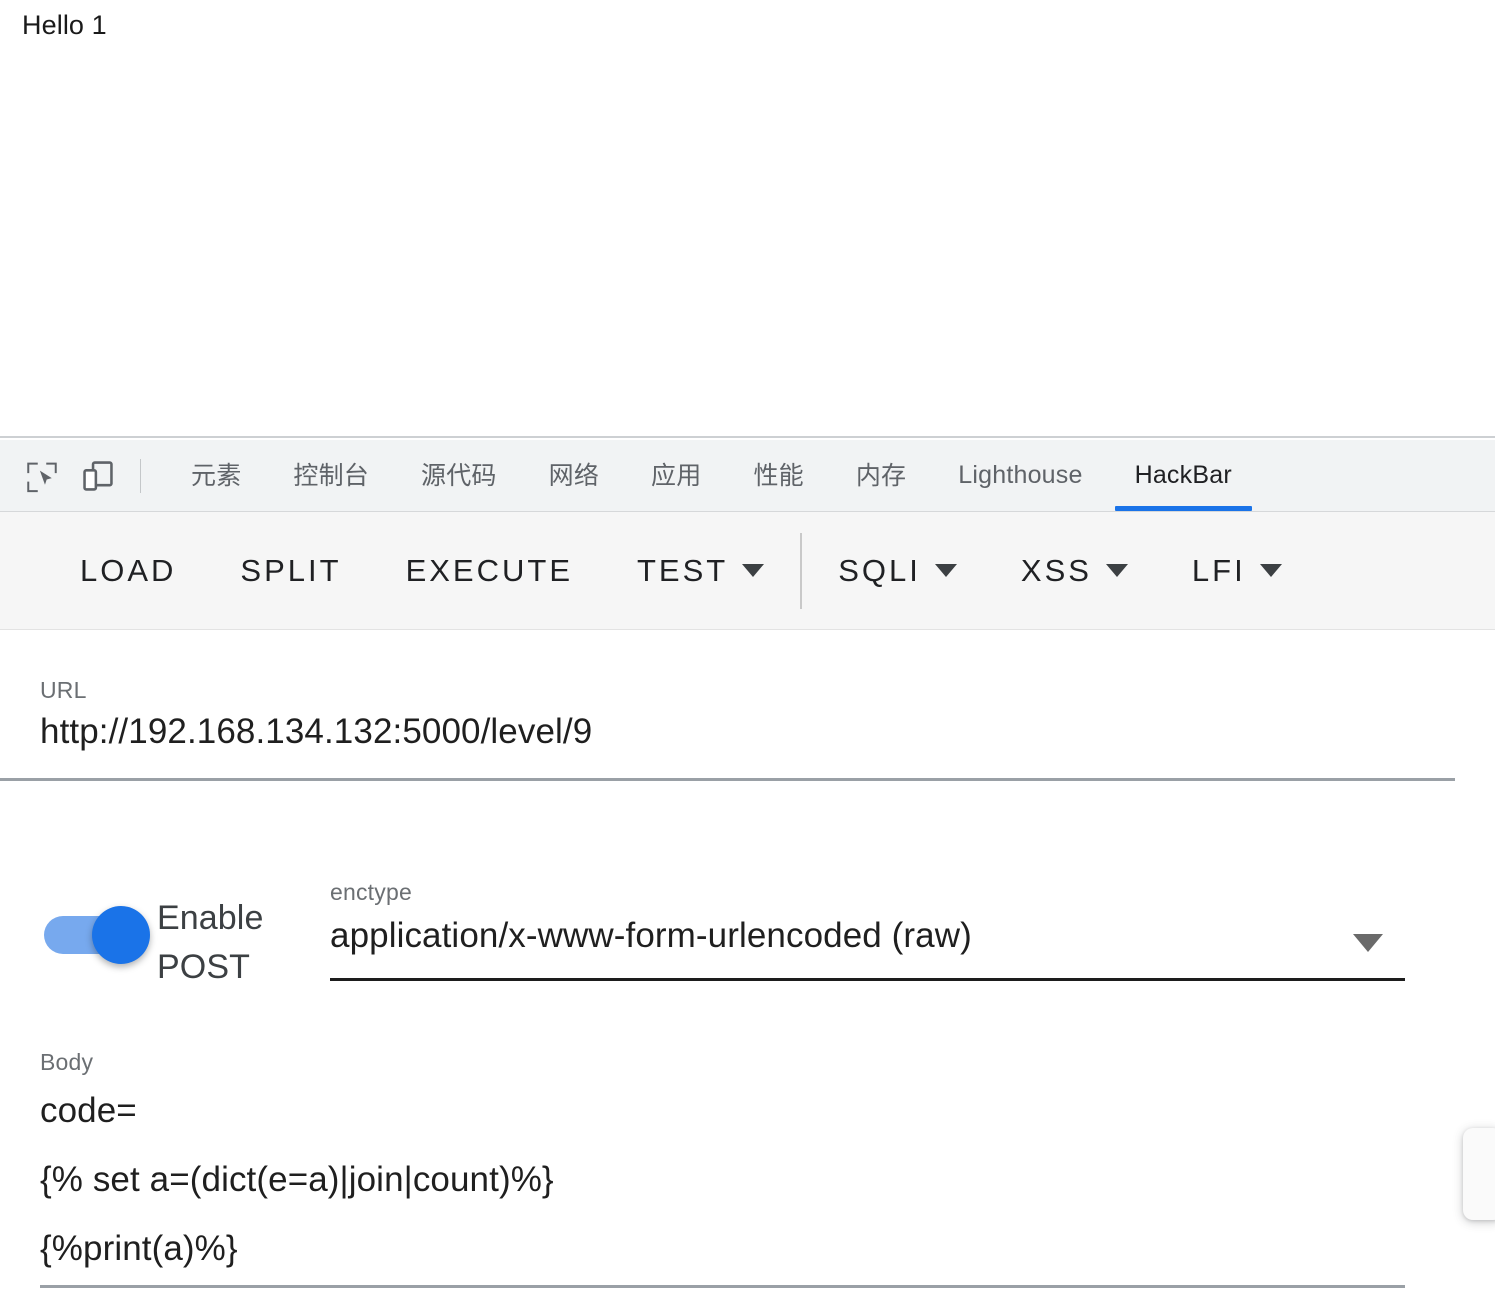 Image resolution: width=1495 pixels, height=1304 pixels. Describe the element at coordinates (722, 1248) in the screenshot. I see `body-line: {%print(a)%}` at that location.